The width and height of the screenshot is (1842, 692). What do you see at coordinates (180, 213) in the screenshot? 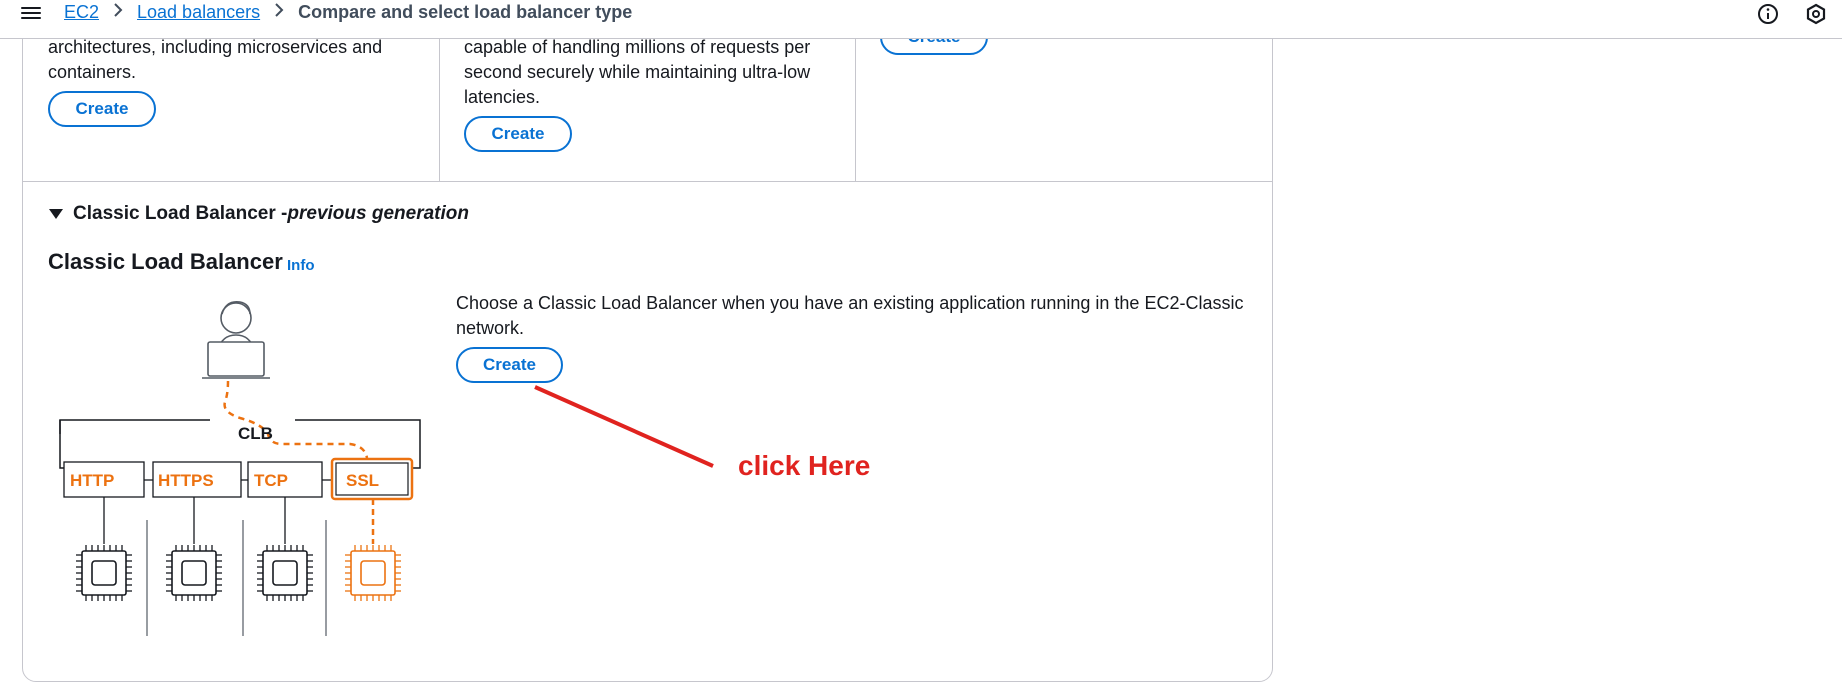
I see `expander-label: Classic Load Balancer -` at bounding box center [180, 213].